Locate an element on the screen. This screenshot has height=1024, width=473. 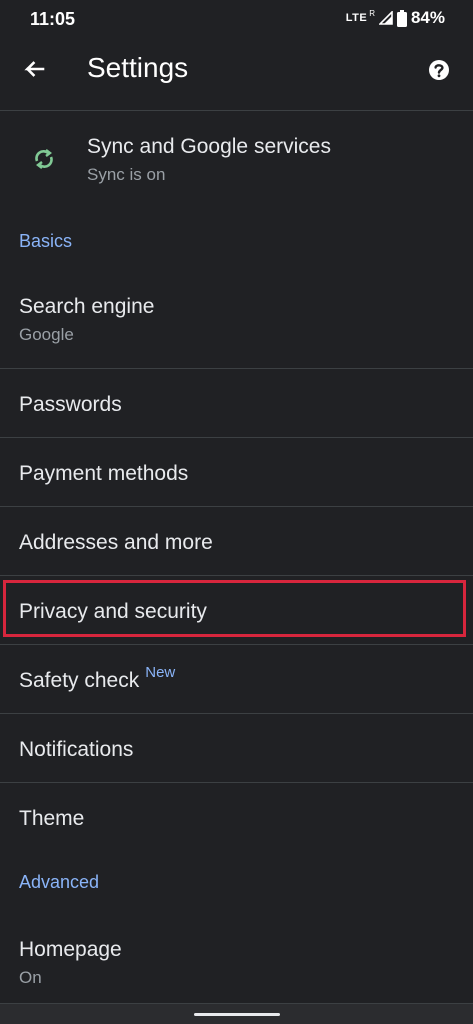
help-button is located at coordinates (439, 72).